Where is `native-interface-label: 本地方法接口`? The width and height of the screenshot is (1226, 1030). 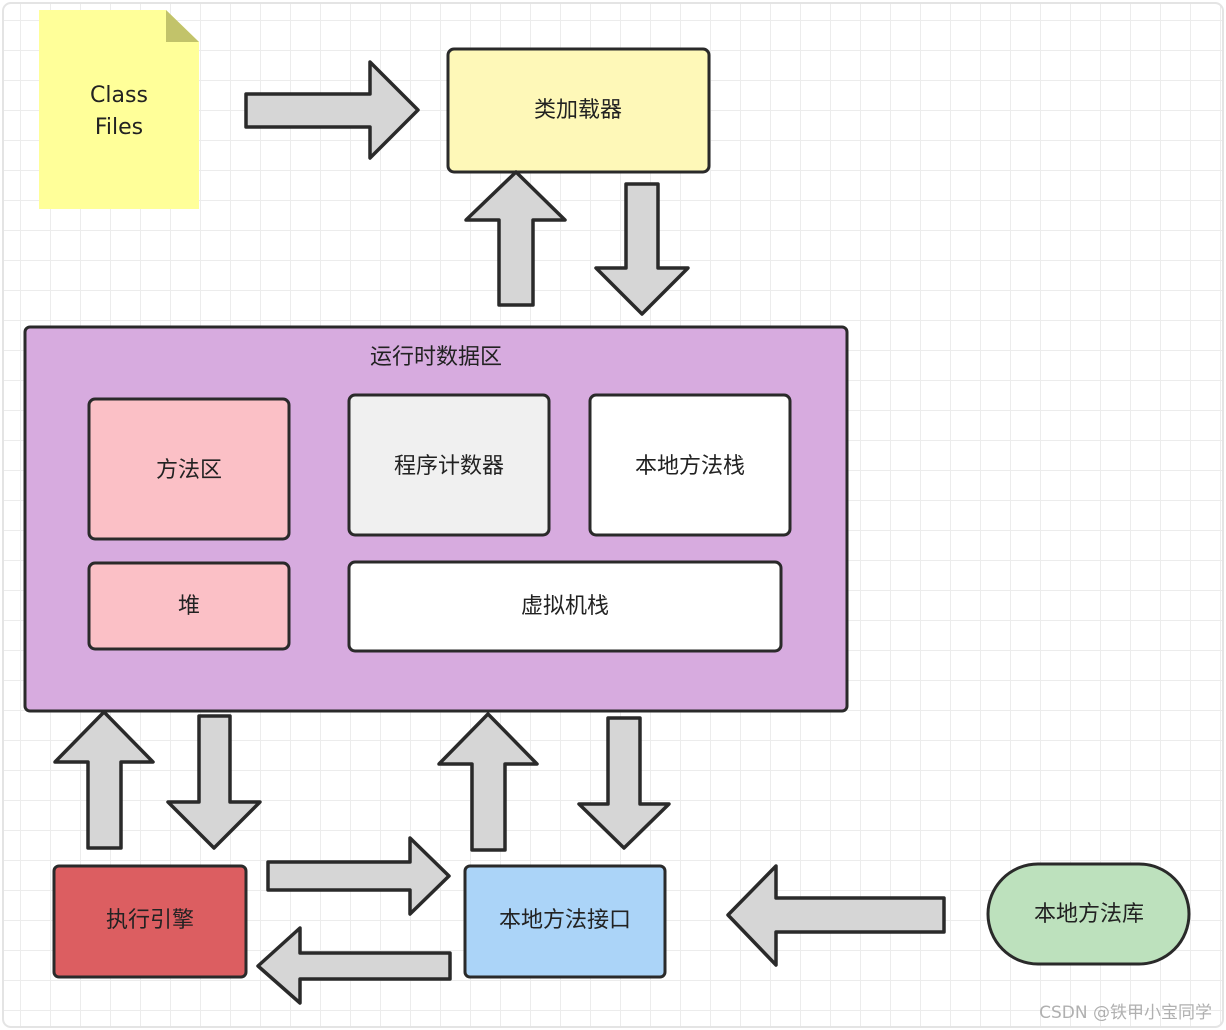 native-interface-label: 本地方法接口 is located at coordinates (565, 920).